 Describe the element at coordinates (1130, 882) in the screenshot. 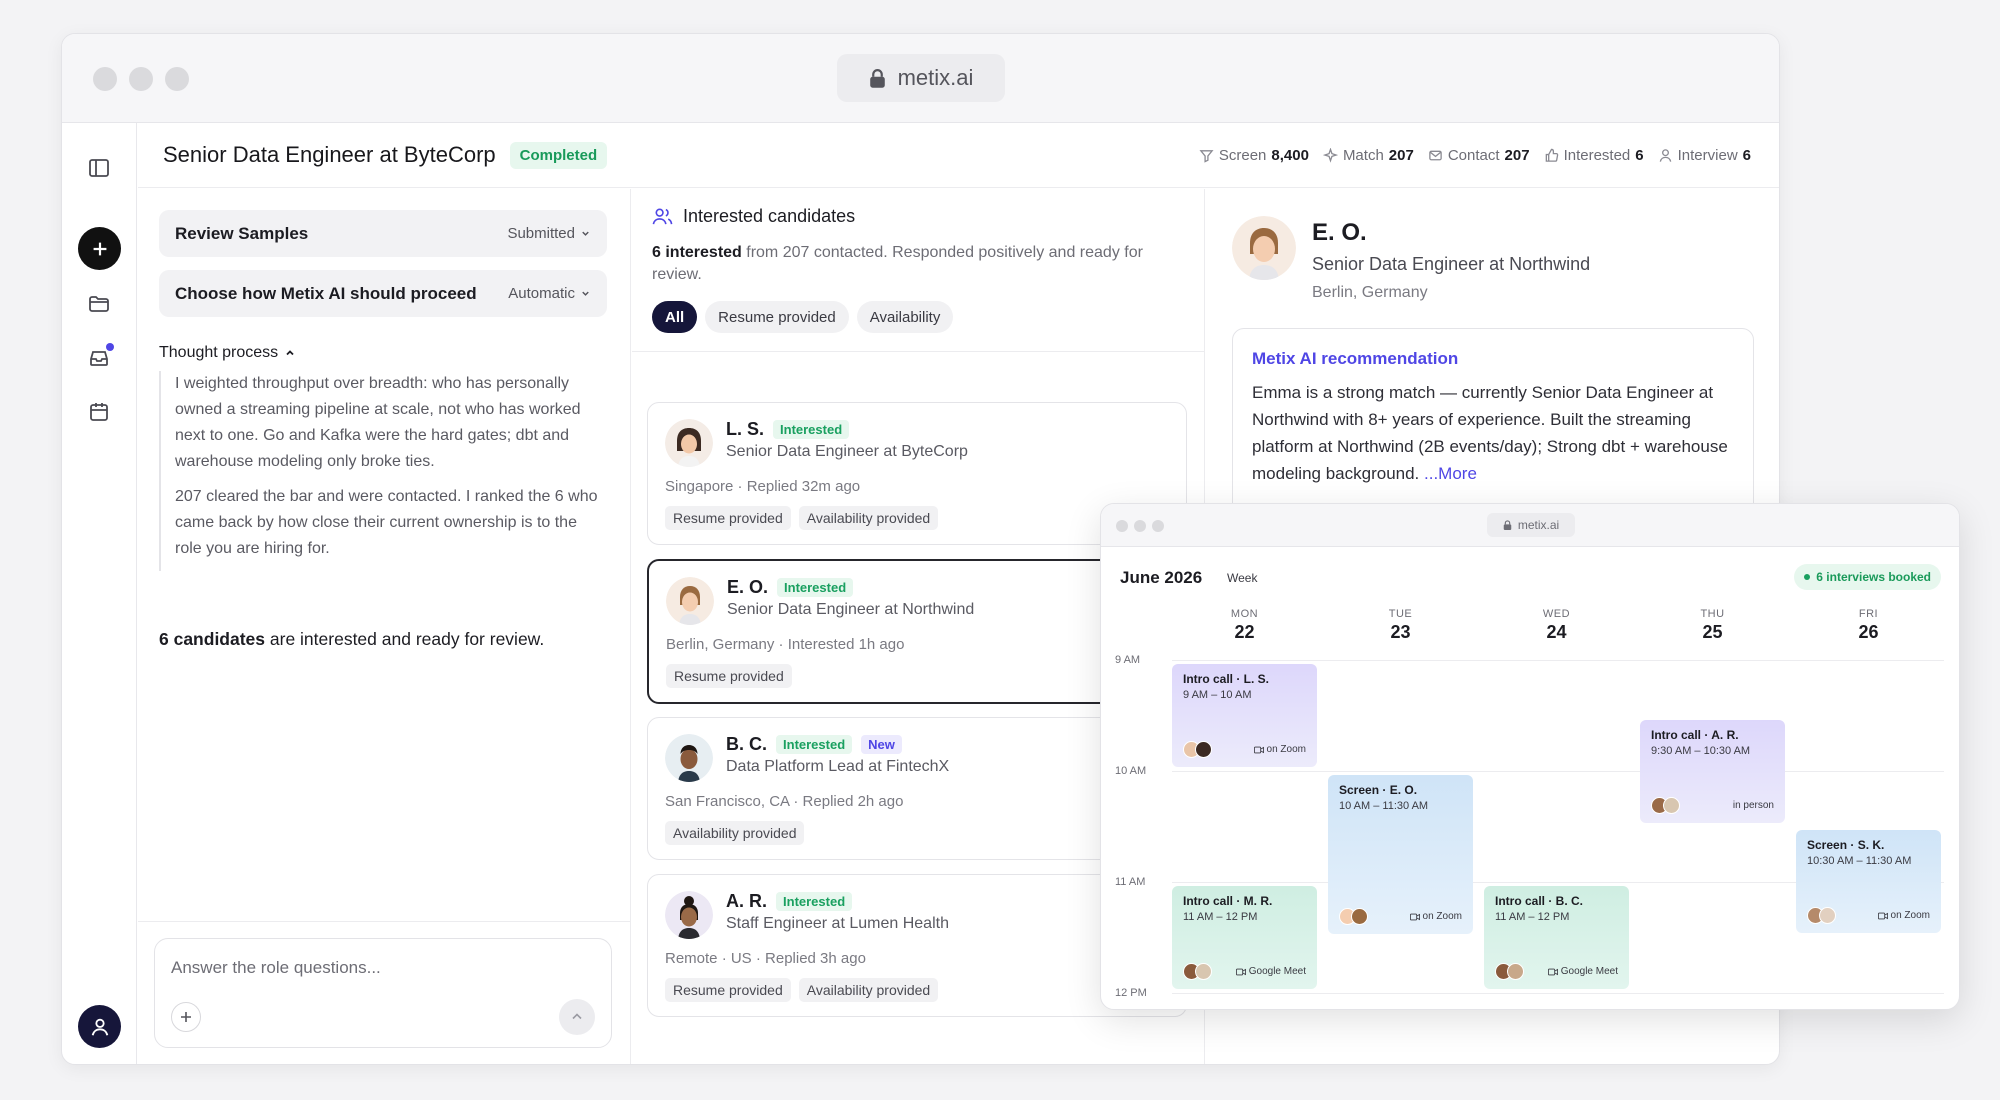

I see `time-label: 11 AM` at that location.